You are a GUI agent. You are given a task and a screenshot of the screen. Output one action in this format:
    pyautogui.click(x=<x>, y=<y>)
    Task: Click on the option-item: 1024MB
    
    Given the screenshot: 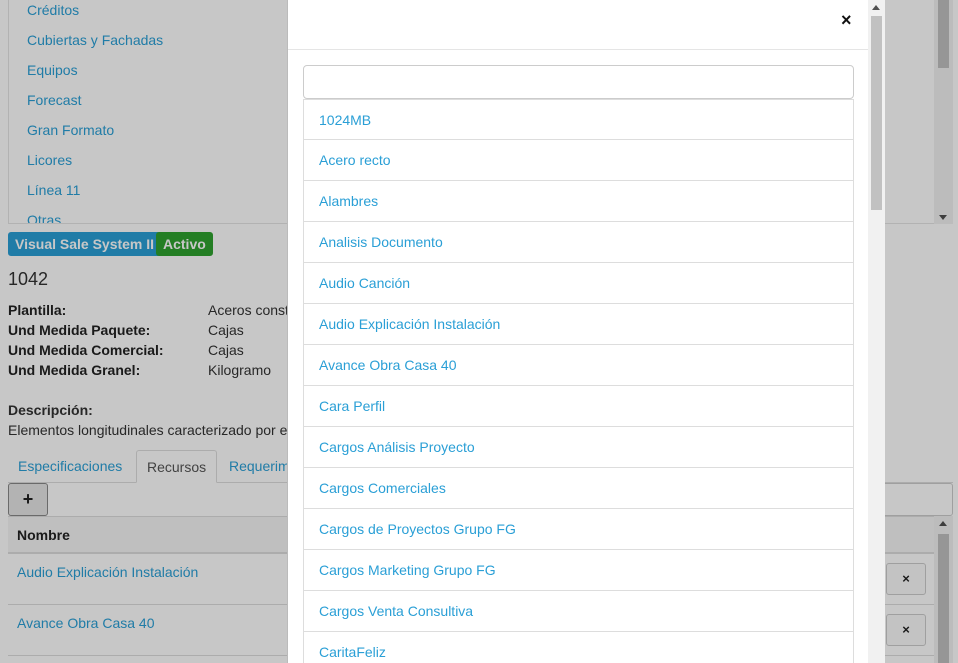 What is the action you would take?
    pyautogui.click(x=578, y=119)
    